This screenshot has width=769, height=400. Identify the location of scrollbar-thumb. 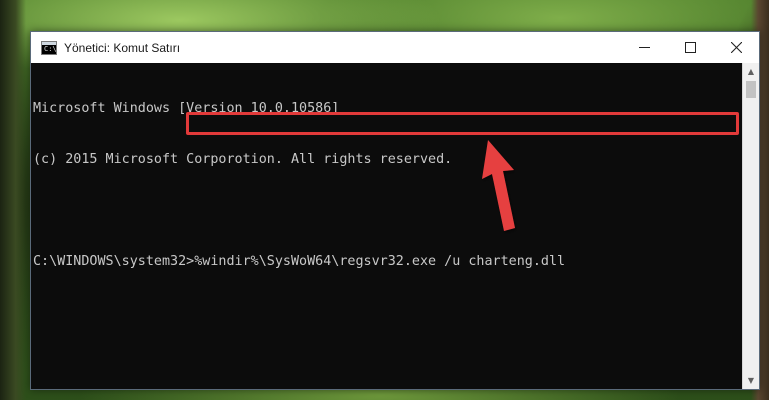
(751, 89).